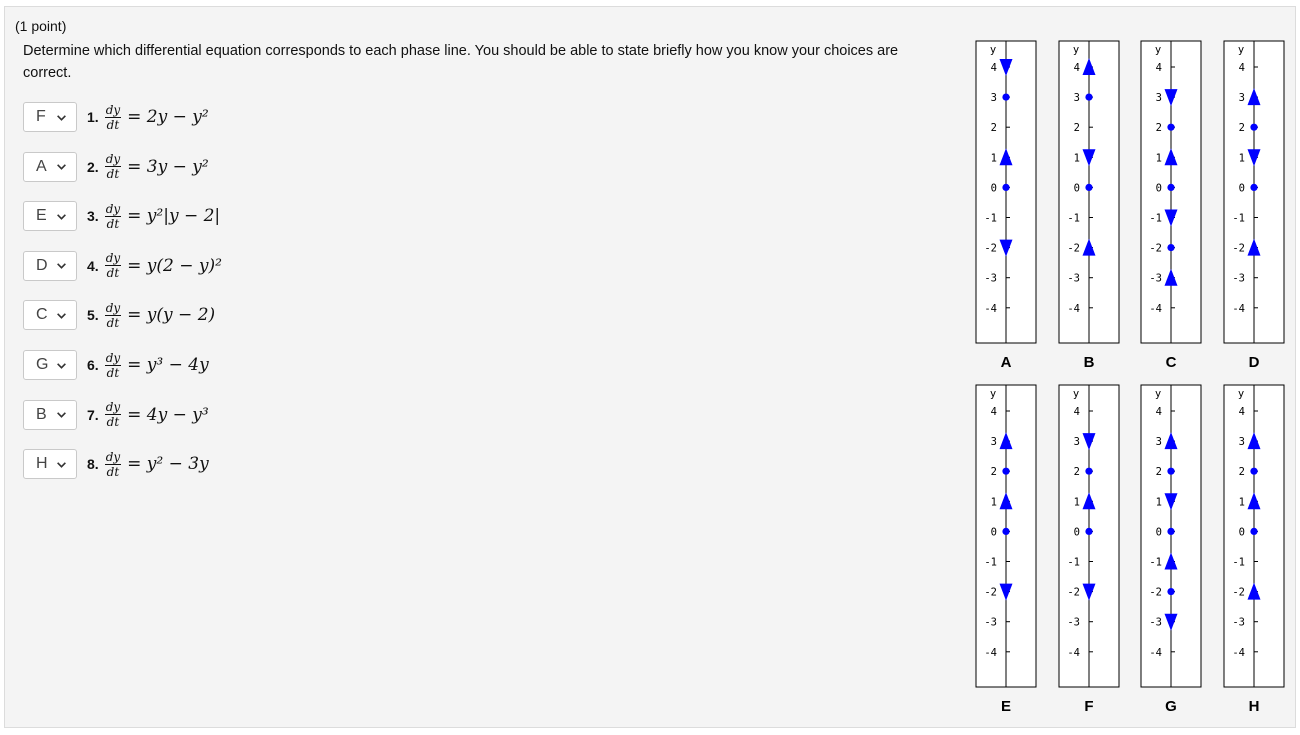 The height and width of the screenshot is (735, 1300). What do you see at coordinates (1089, 205) in the screenshot?
I see `phase-line-b: y 4 3 2 1 0 -1 -2 -3 -4 B` at bounding box center [1089, 205].